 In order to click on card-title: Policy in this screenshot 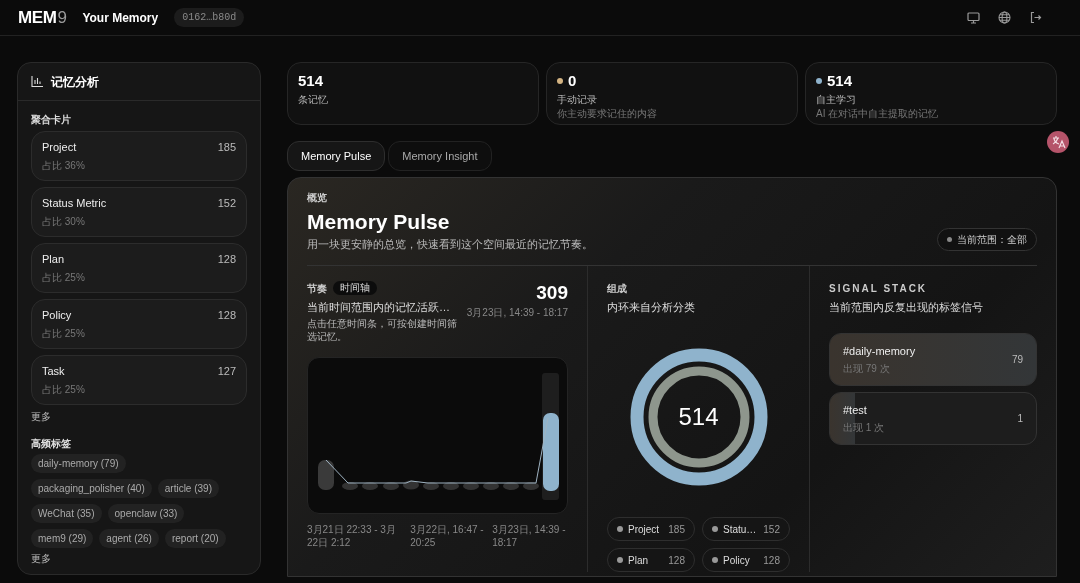, I will do `click(57, 315)`.